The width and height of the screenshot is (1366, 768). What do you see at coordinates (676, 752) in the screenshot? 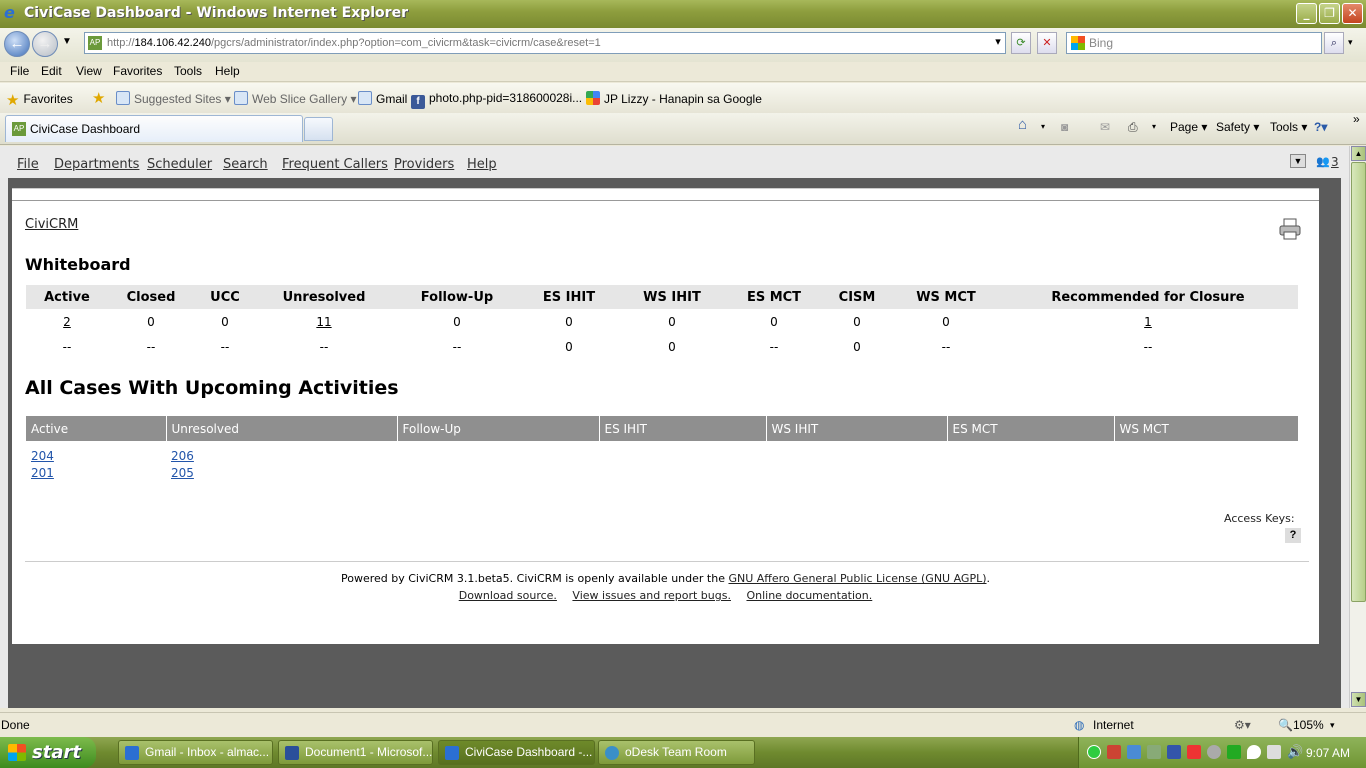
I see `task-odesk-team-room: oDesk Team Room` at bounding box center [676, 752].